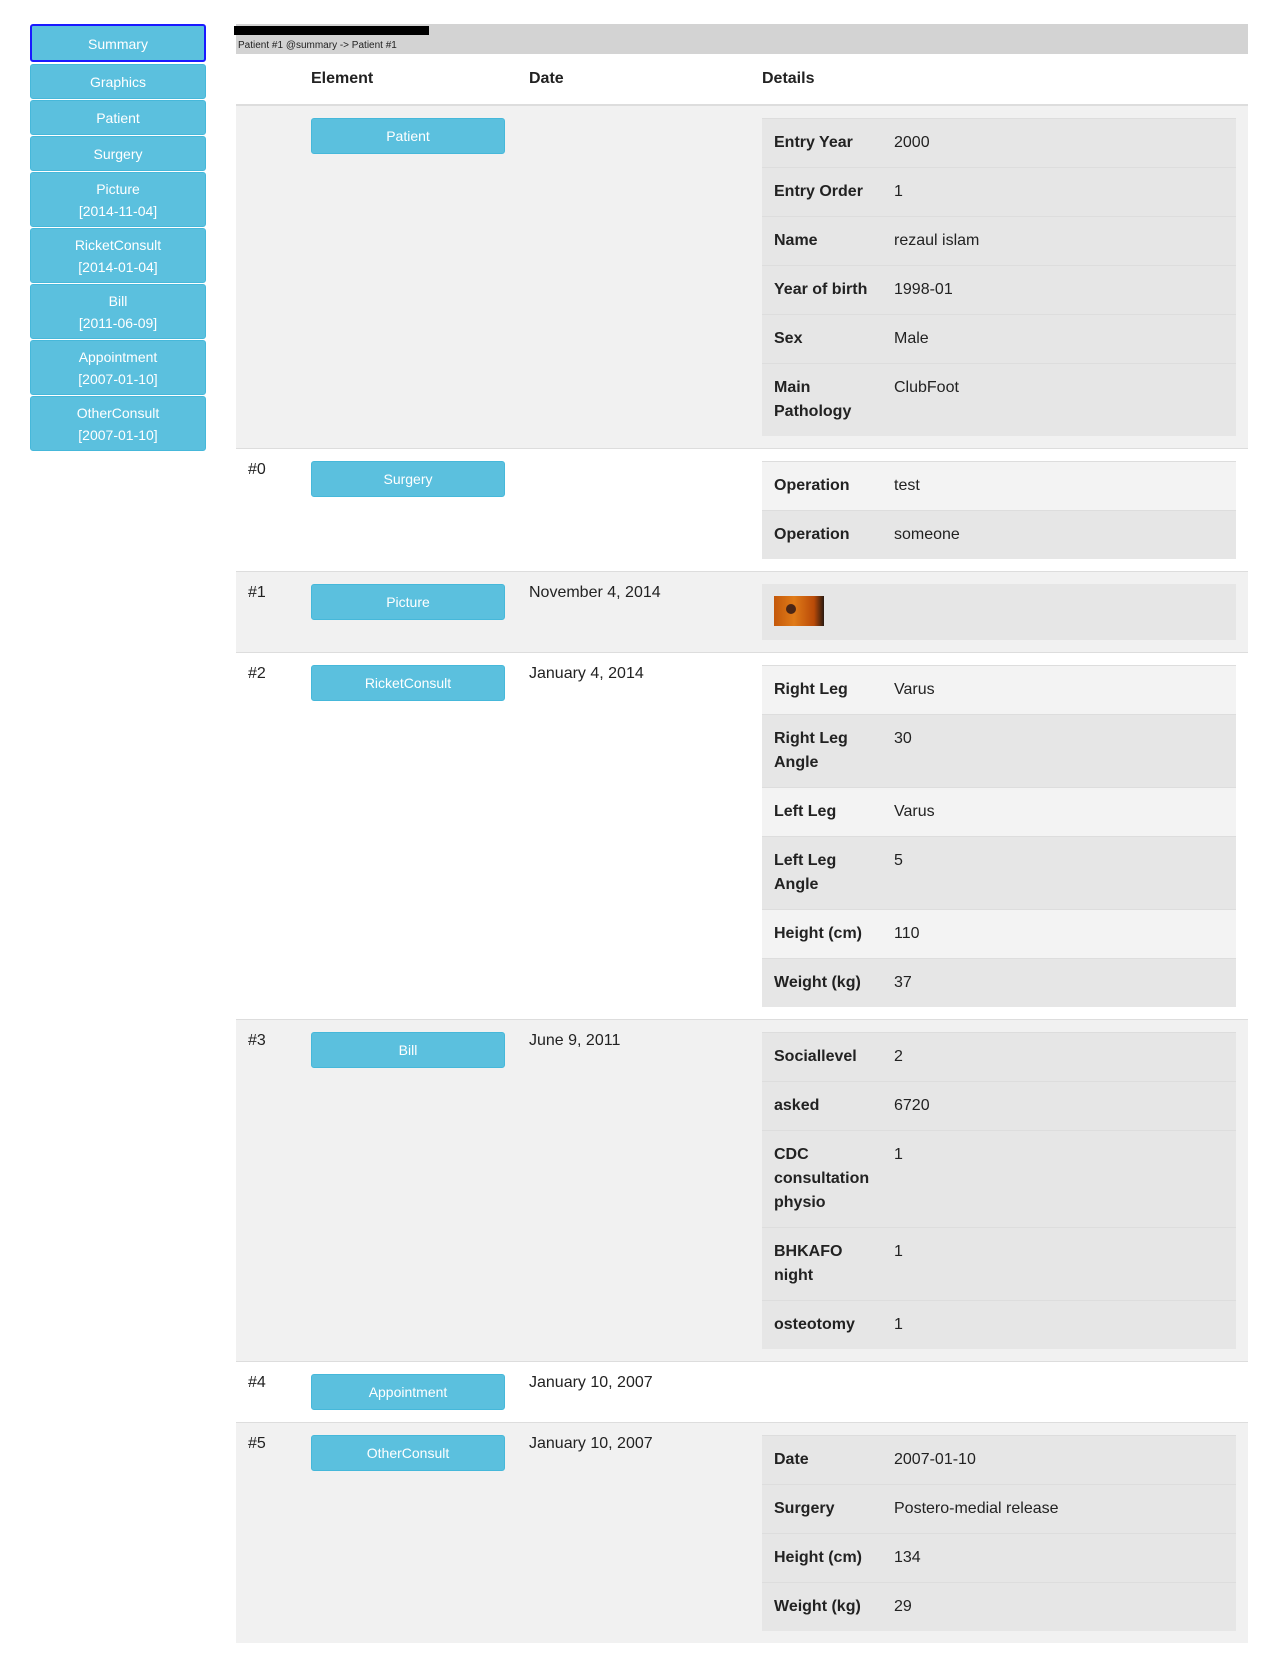 The height and width of the screenshot is (1663, 1280). What do you see at coordinates (1059, 143) in the screenshot?
I see `details-value: 2000` at bounding box center [1059, 143].